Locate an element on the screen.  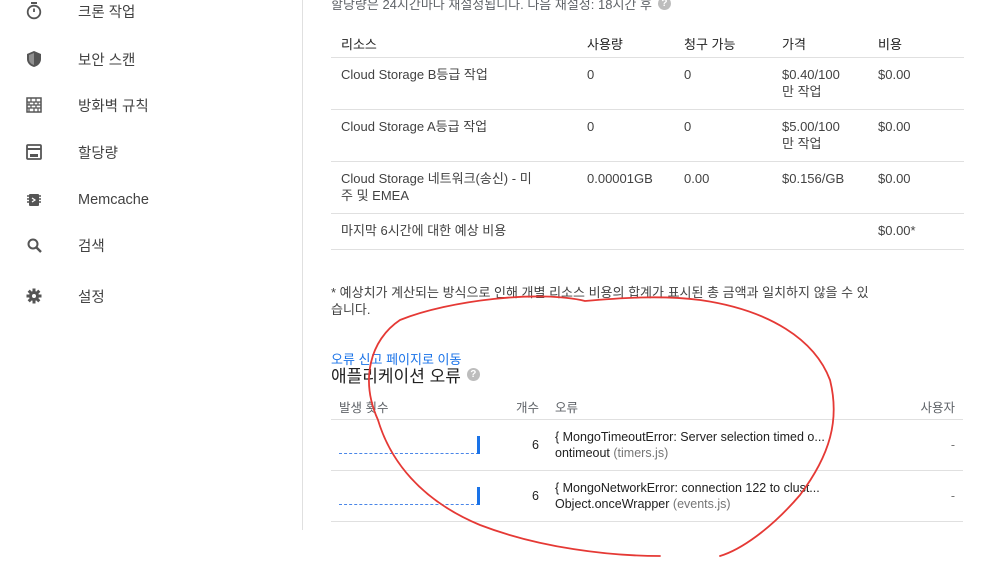
shield-icon is located at coordinates (34, 59).